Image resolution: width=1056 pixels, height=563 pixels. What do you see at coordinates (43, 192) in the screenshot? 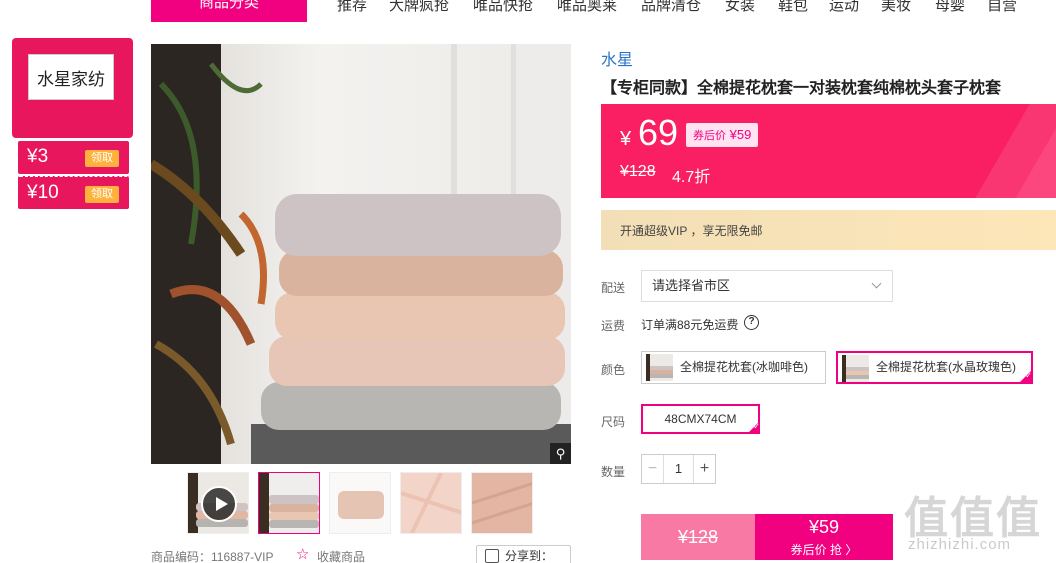
I see `coupon-amount: ¥10` at bounding box center [43, 192].